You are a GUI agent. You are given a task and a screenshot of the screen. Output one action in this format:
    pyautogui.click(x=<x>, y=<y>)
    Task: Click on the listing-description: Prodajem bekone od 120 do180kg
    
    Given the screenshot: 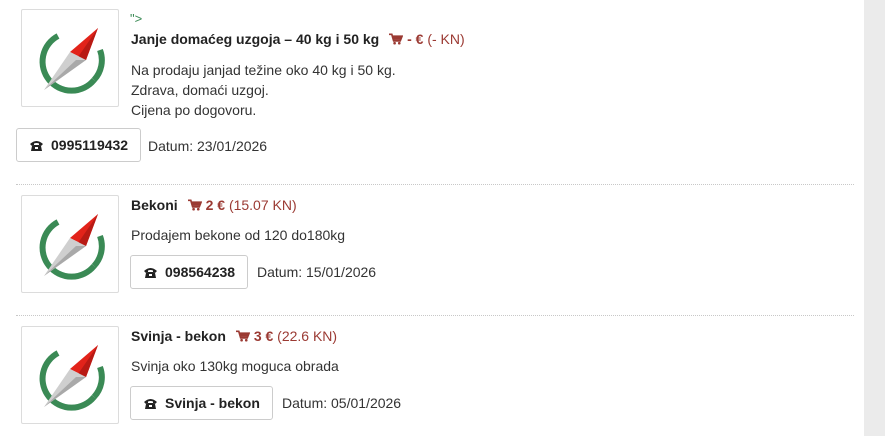 What is the action you would take?
    pyautogui.click(x=238, y=235)
    